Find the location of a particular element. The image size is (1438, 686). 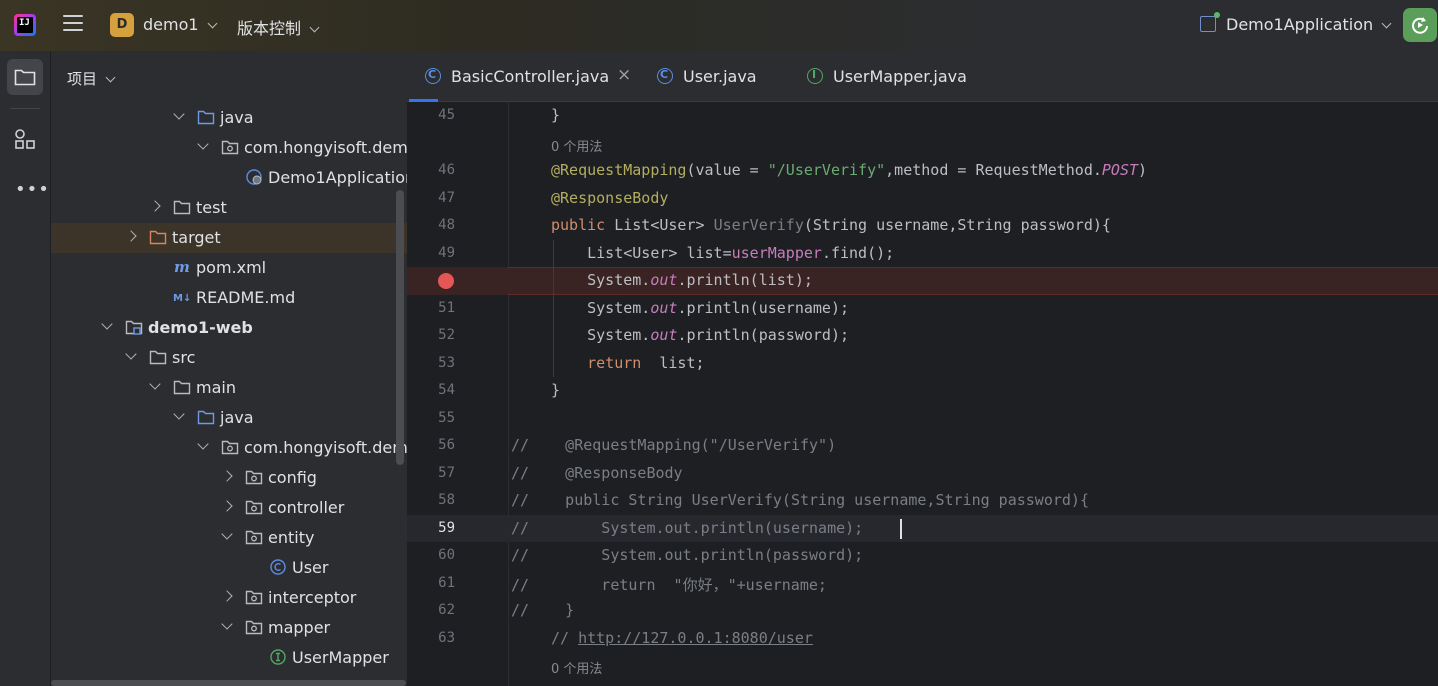

project-tool-button is located at coordinates (25, 77).